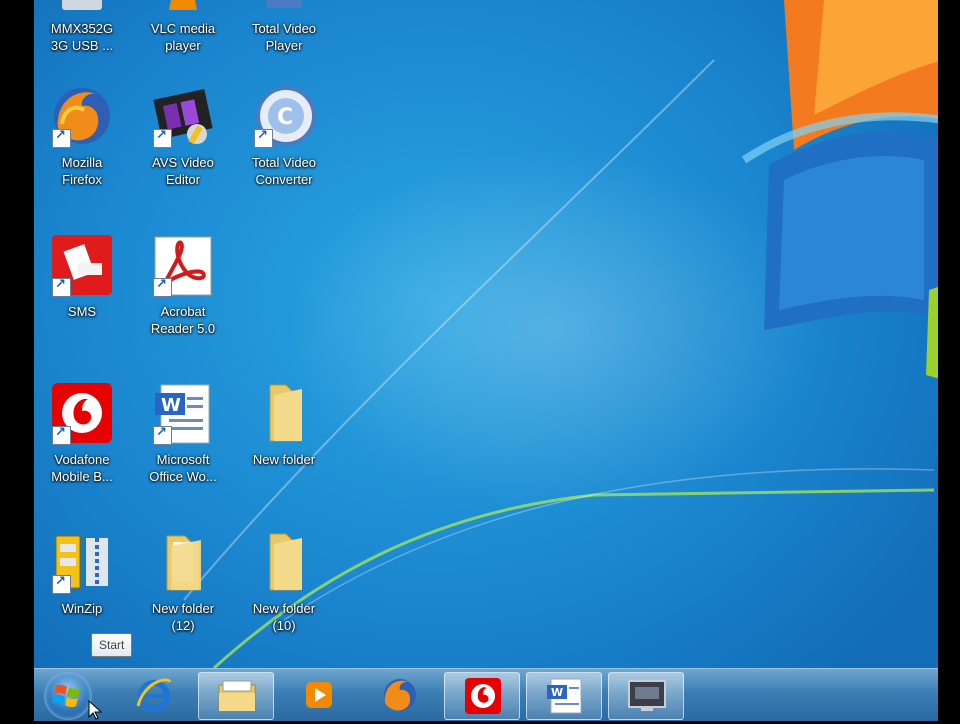  I want to click on desktop-icon-total-video-player: Total Video Player, so click(284, 27).